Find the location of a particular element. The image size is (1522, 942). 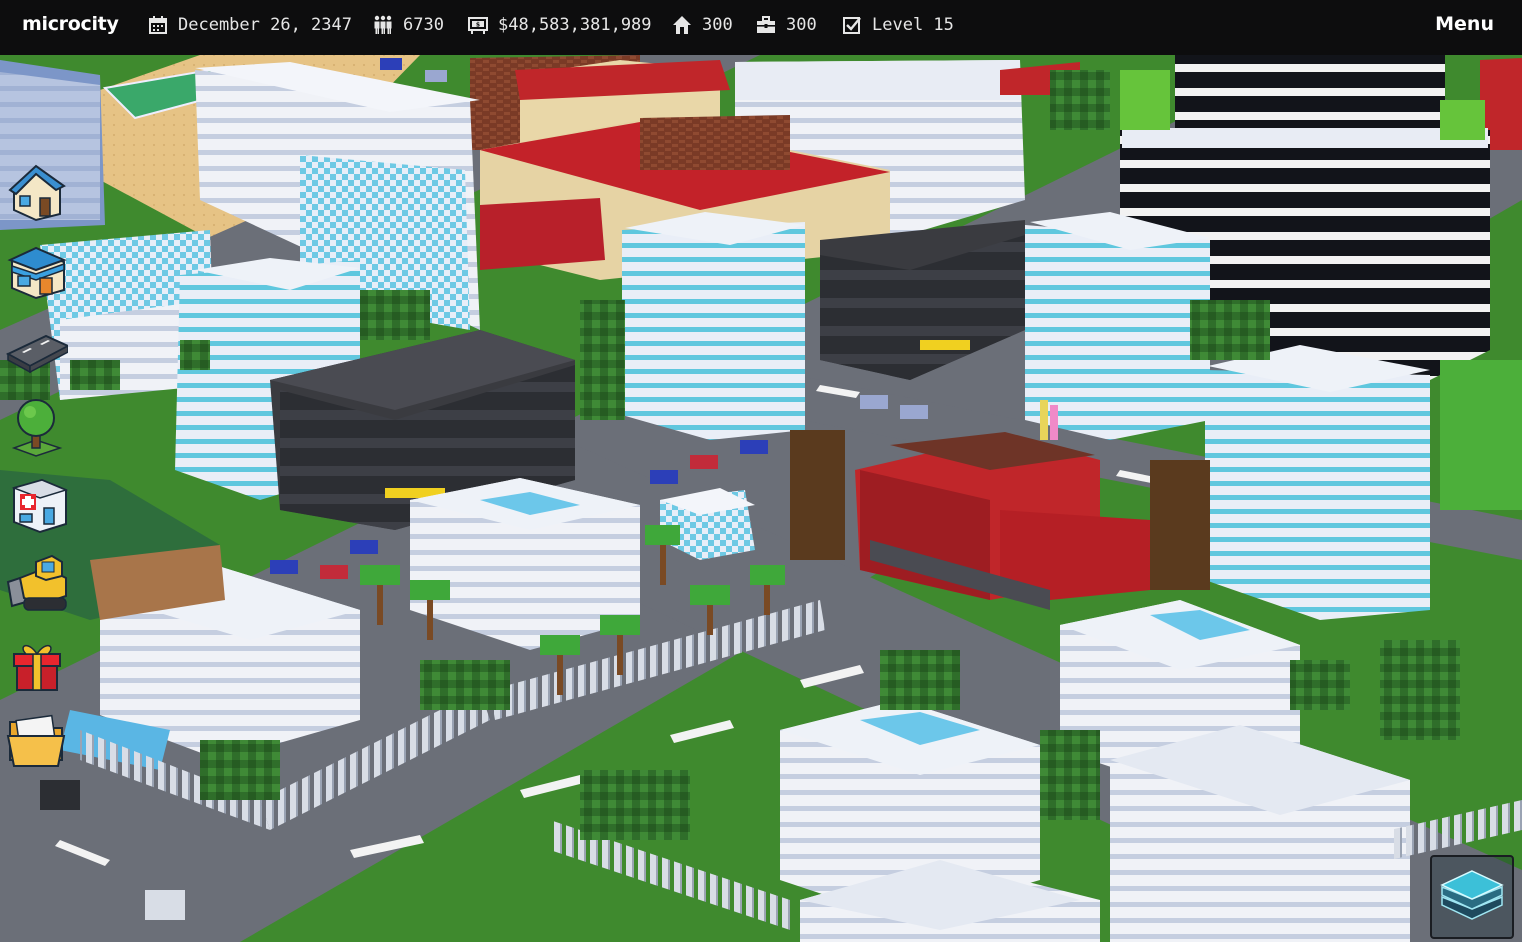

bulldozer-icon is located at coordinates (36, 582).